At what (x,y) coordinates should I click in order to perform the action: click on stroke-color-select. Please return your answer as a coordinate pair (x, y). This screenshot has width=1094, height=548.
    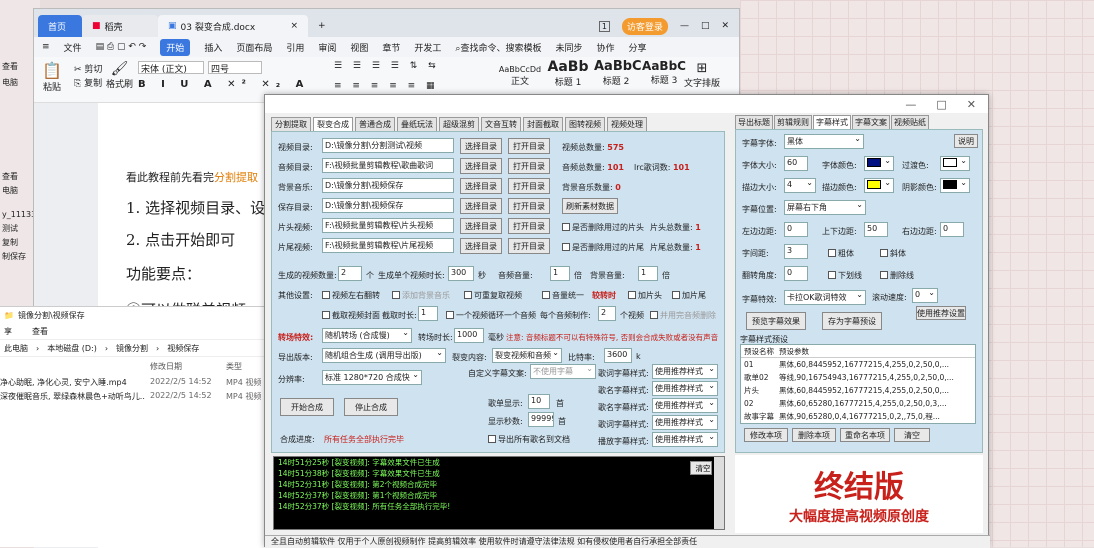
    Looking at the image, I should click on (879, 185).